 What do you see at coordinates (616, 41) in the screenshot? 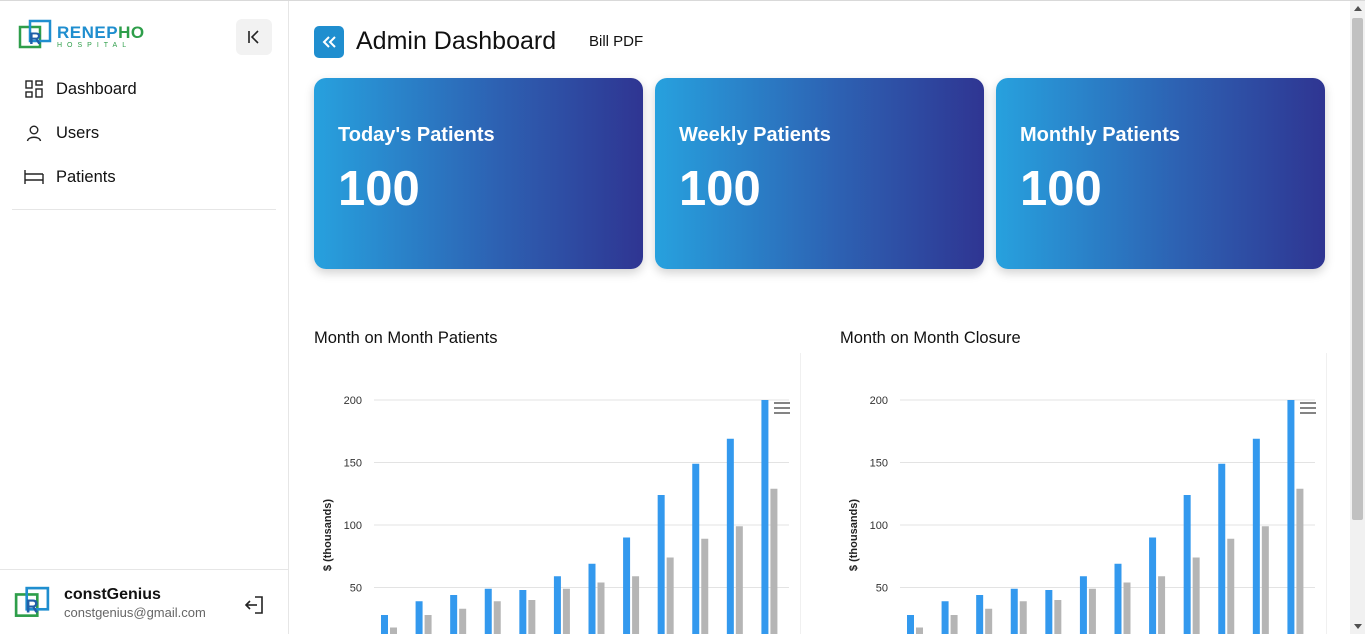
I see `bill-pdf-link: Bill PDF` at bounding box center [616, 41].